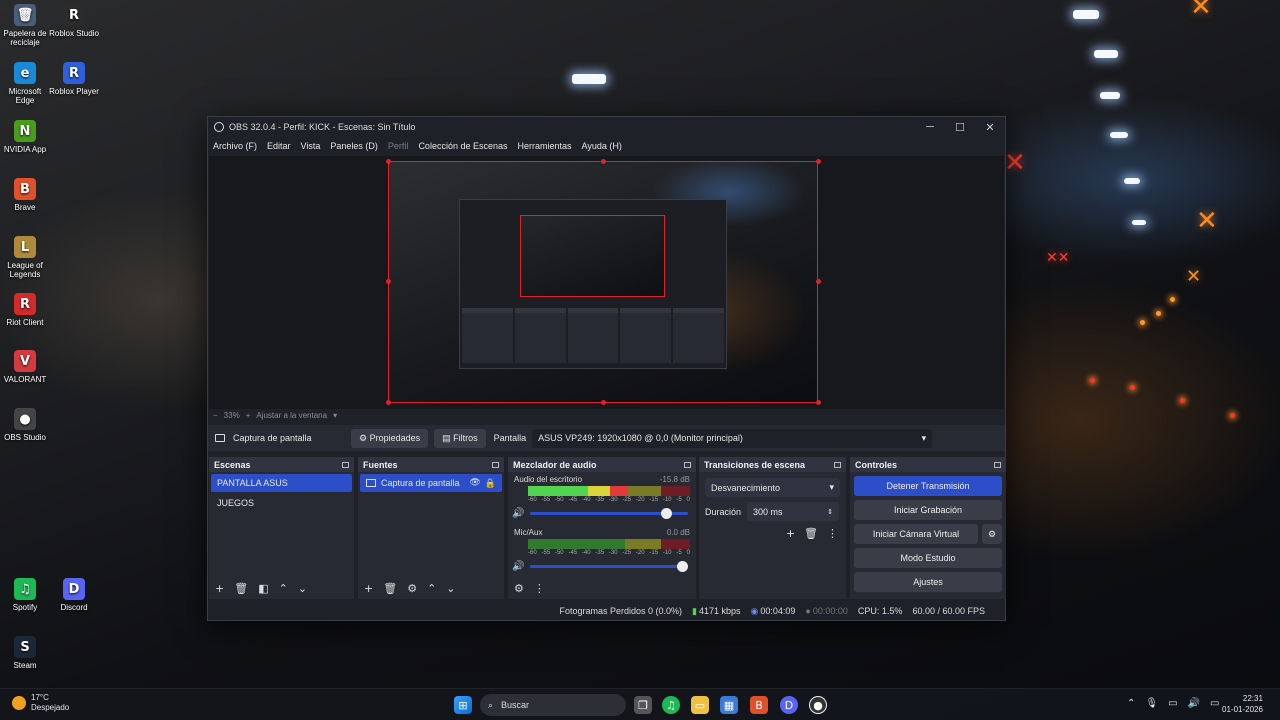 This screenshot has height=720, width=1280. I want to click on settings-button: Ajustes, so click(928, 582).